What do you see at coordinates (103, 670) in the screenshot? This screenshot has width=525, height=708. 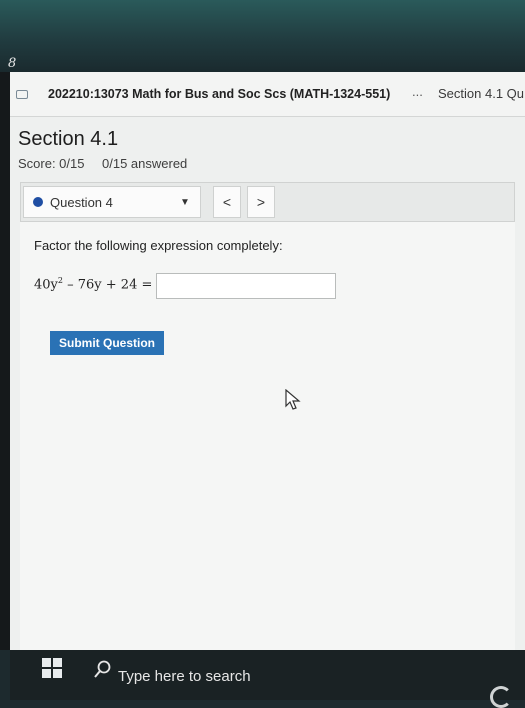 I see `search-icon` at bounding box center [103, 670].